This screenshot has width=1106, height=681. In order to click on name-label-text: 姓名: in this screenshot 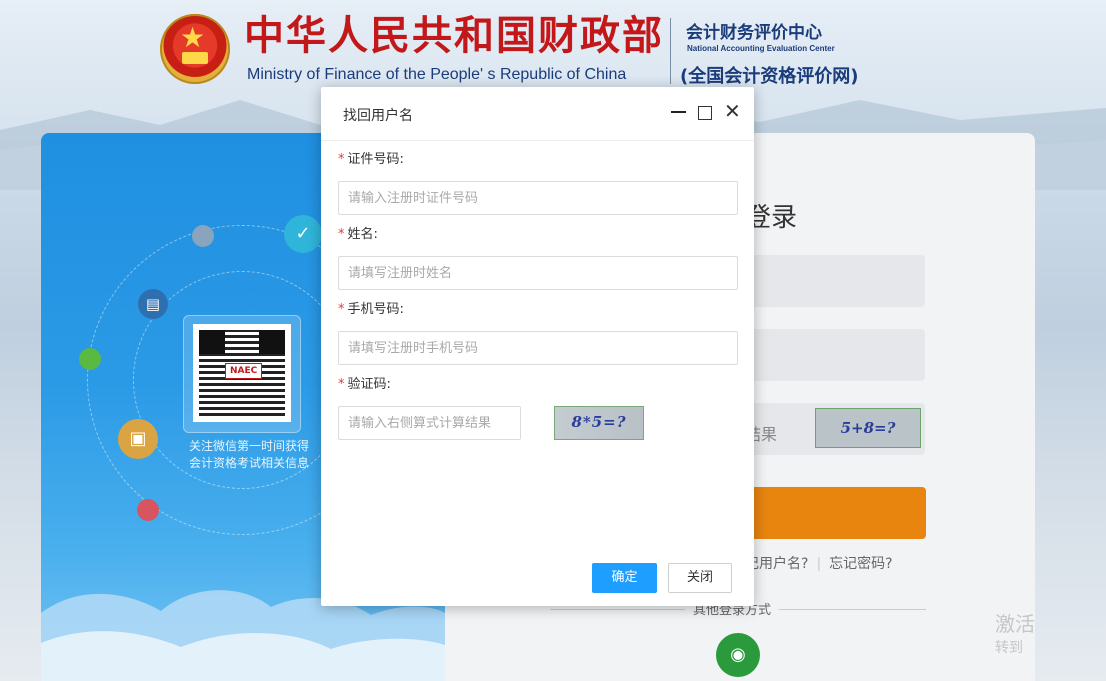, I will do `click(362, 234)`.